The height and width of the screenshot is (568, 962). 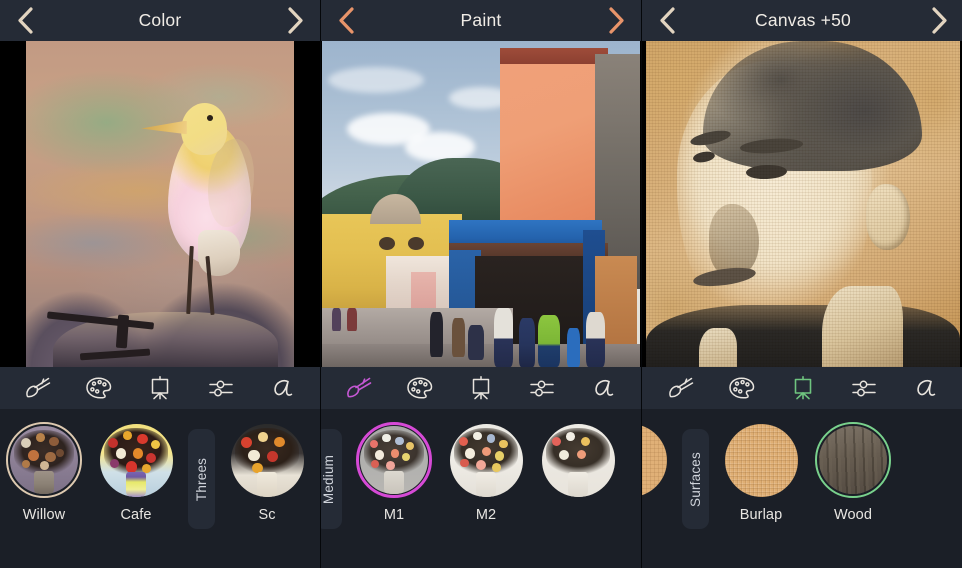 What do you see at coordinates (204, 129) in the screenshot?
I see `bird-head` at bounding box center [204, 129].